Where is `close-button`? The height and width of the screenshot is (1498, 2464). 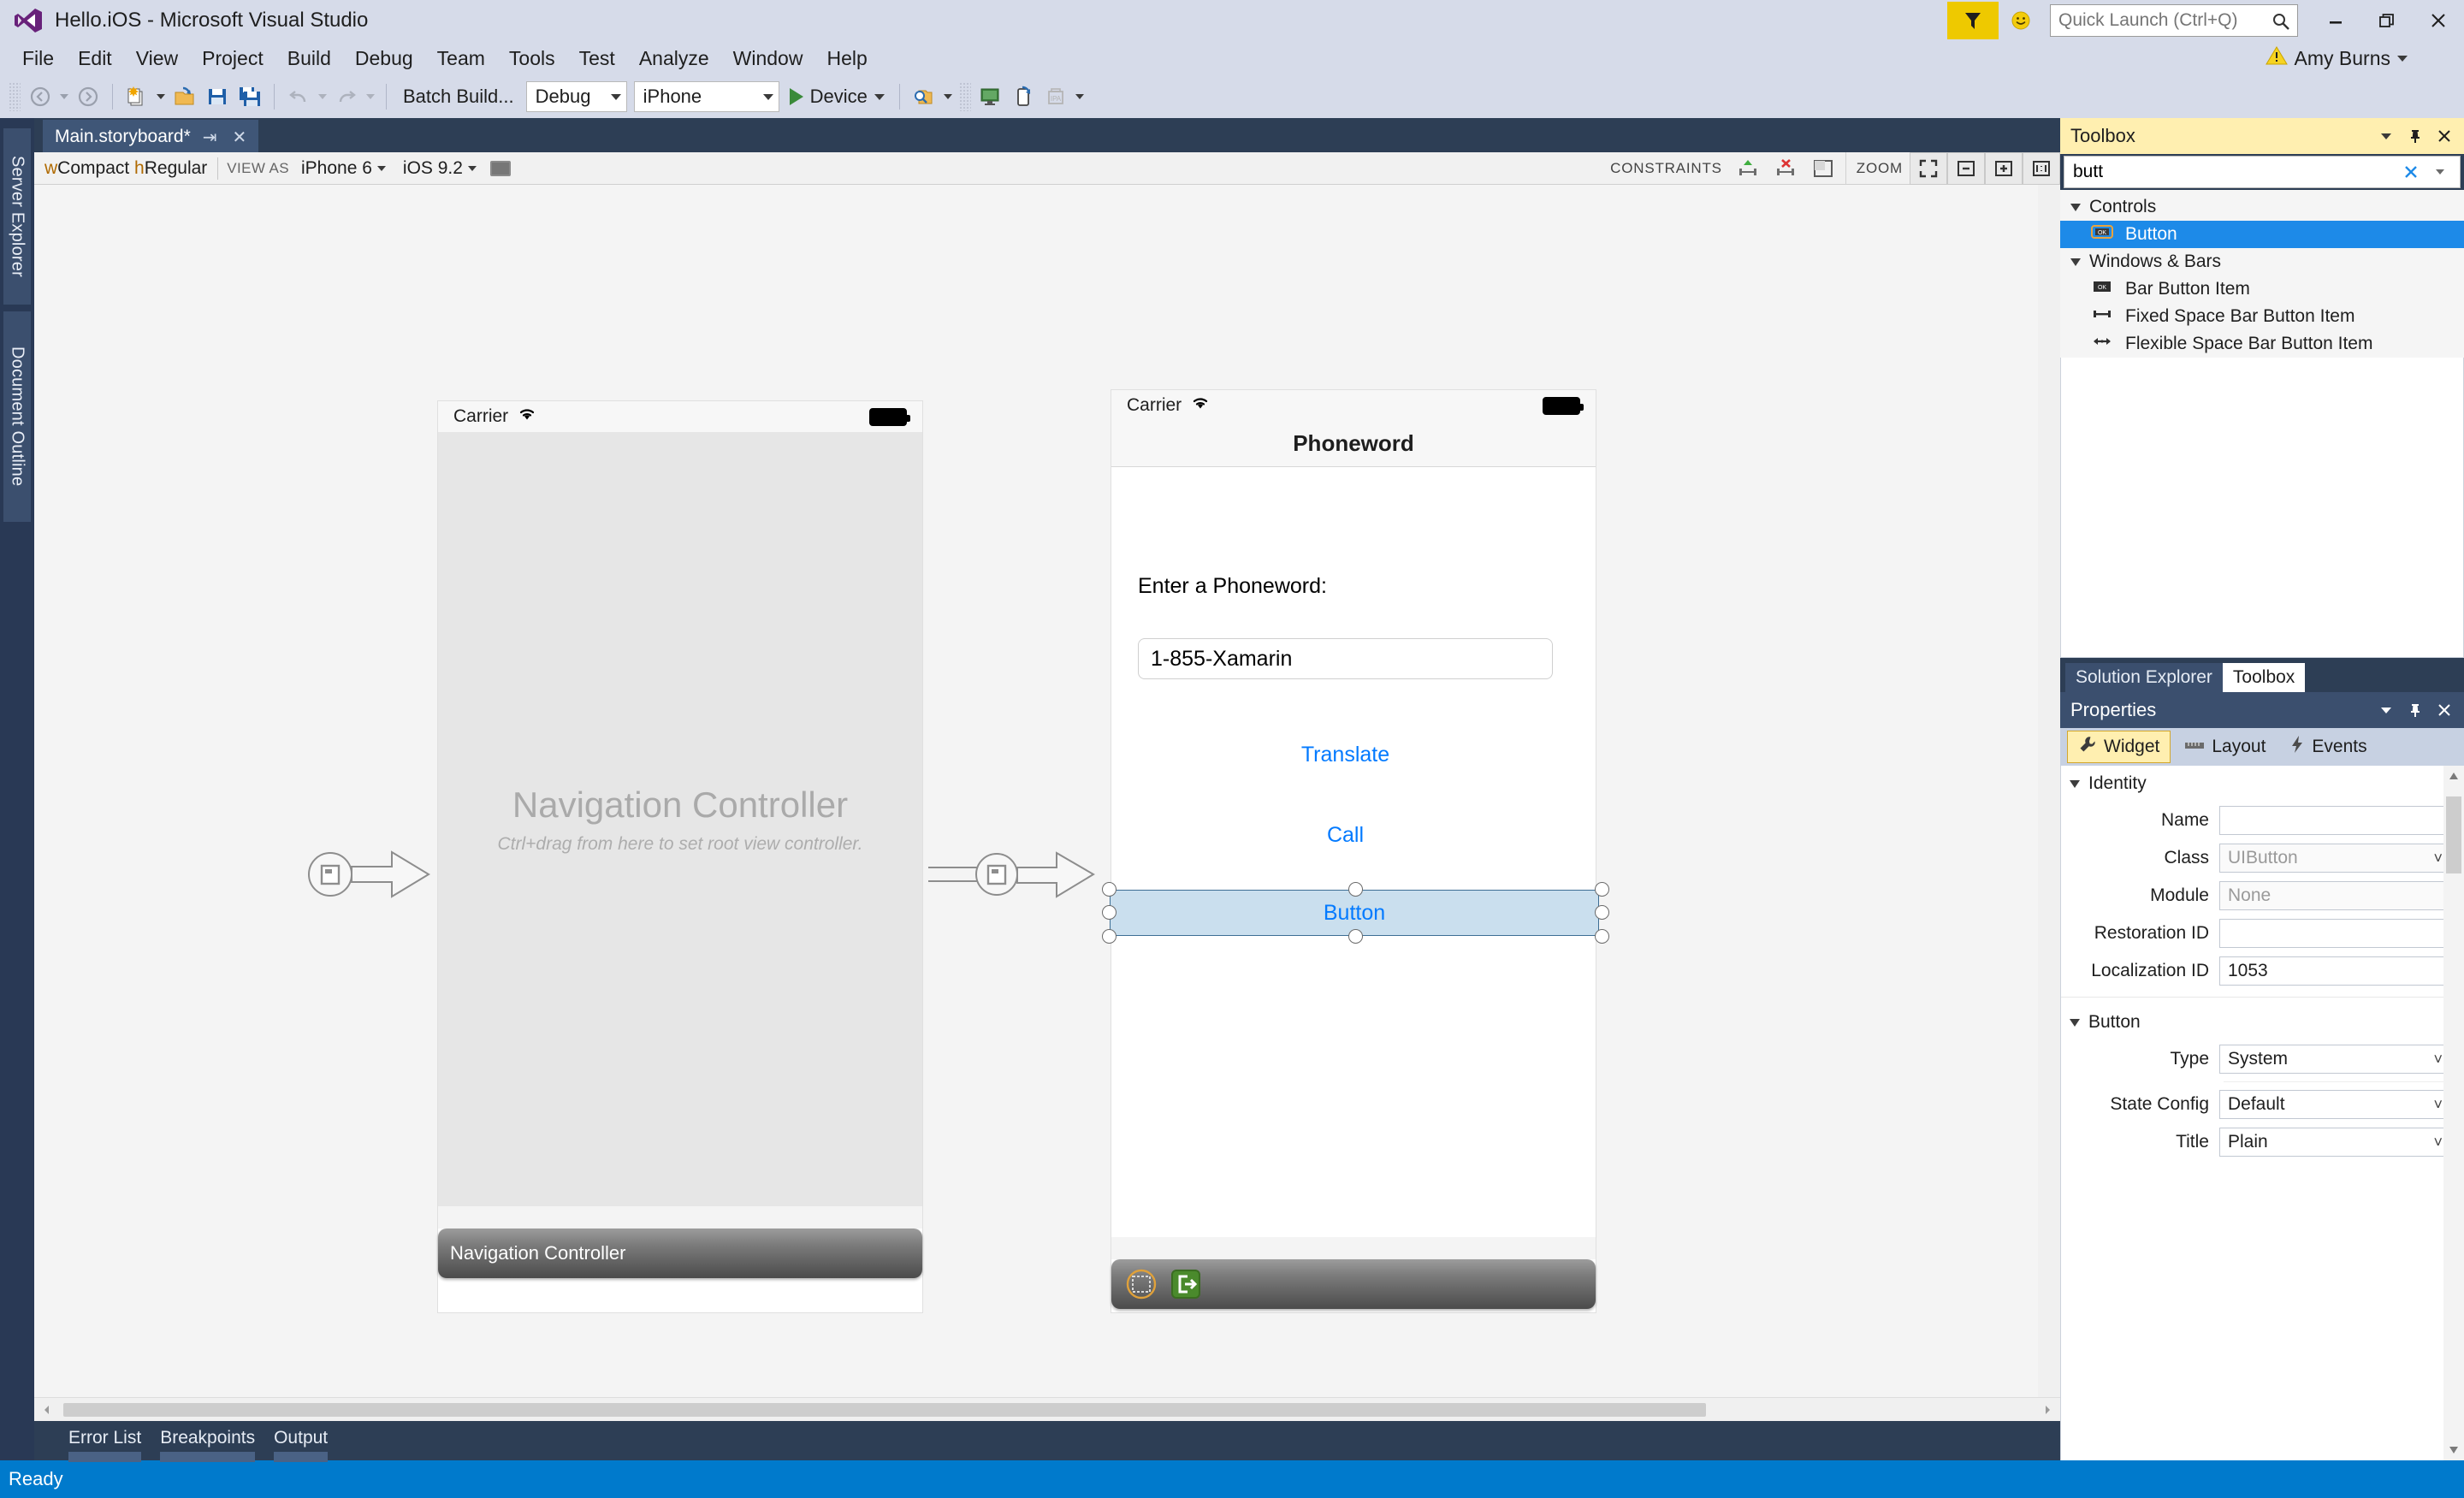 close-button is located at coordinates (2438, 21).